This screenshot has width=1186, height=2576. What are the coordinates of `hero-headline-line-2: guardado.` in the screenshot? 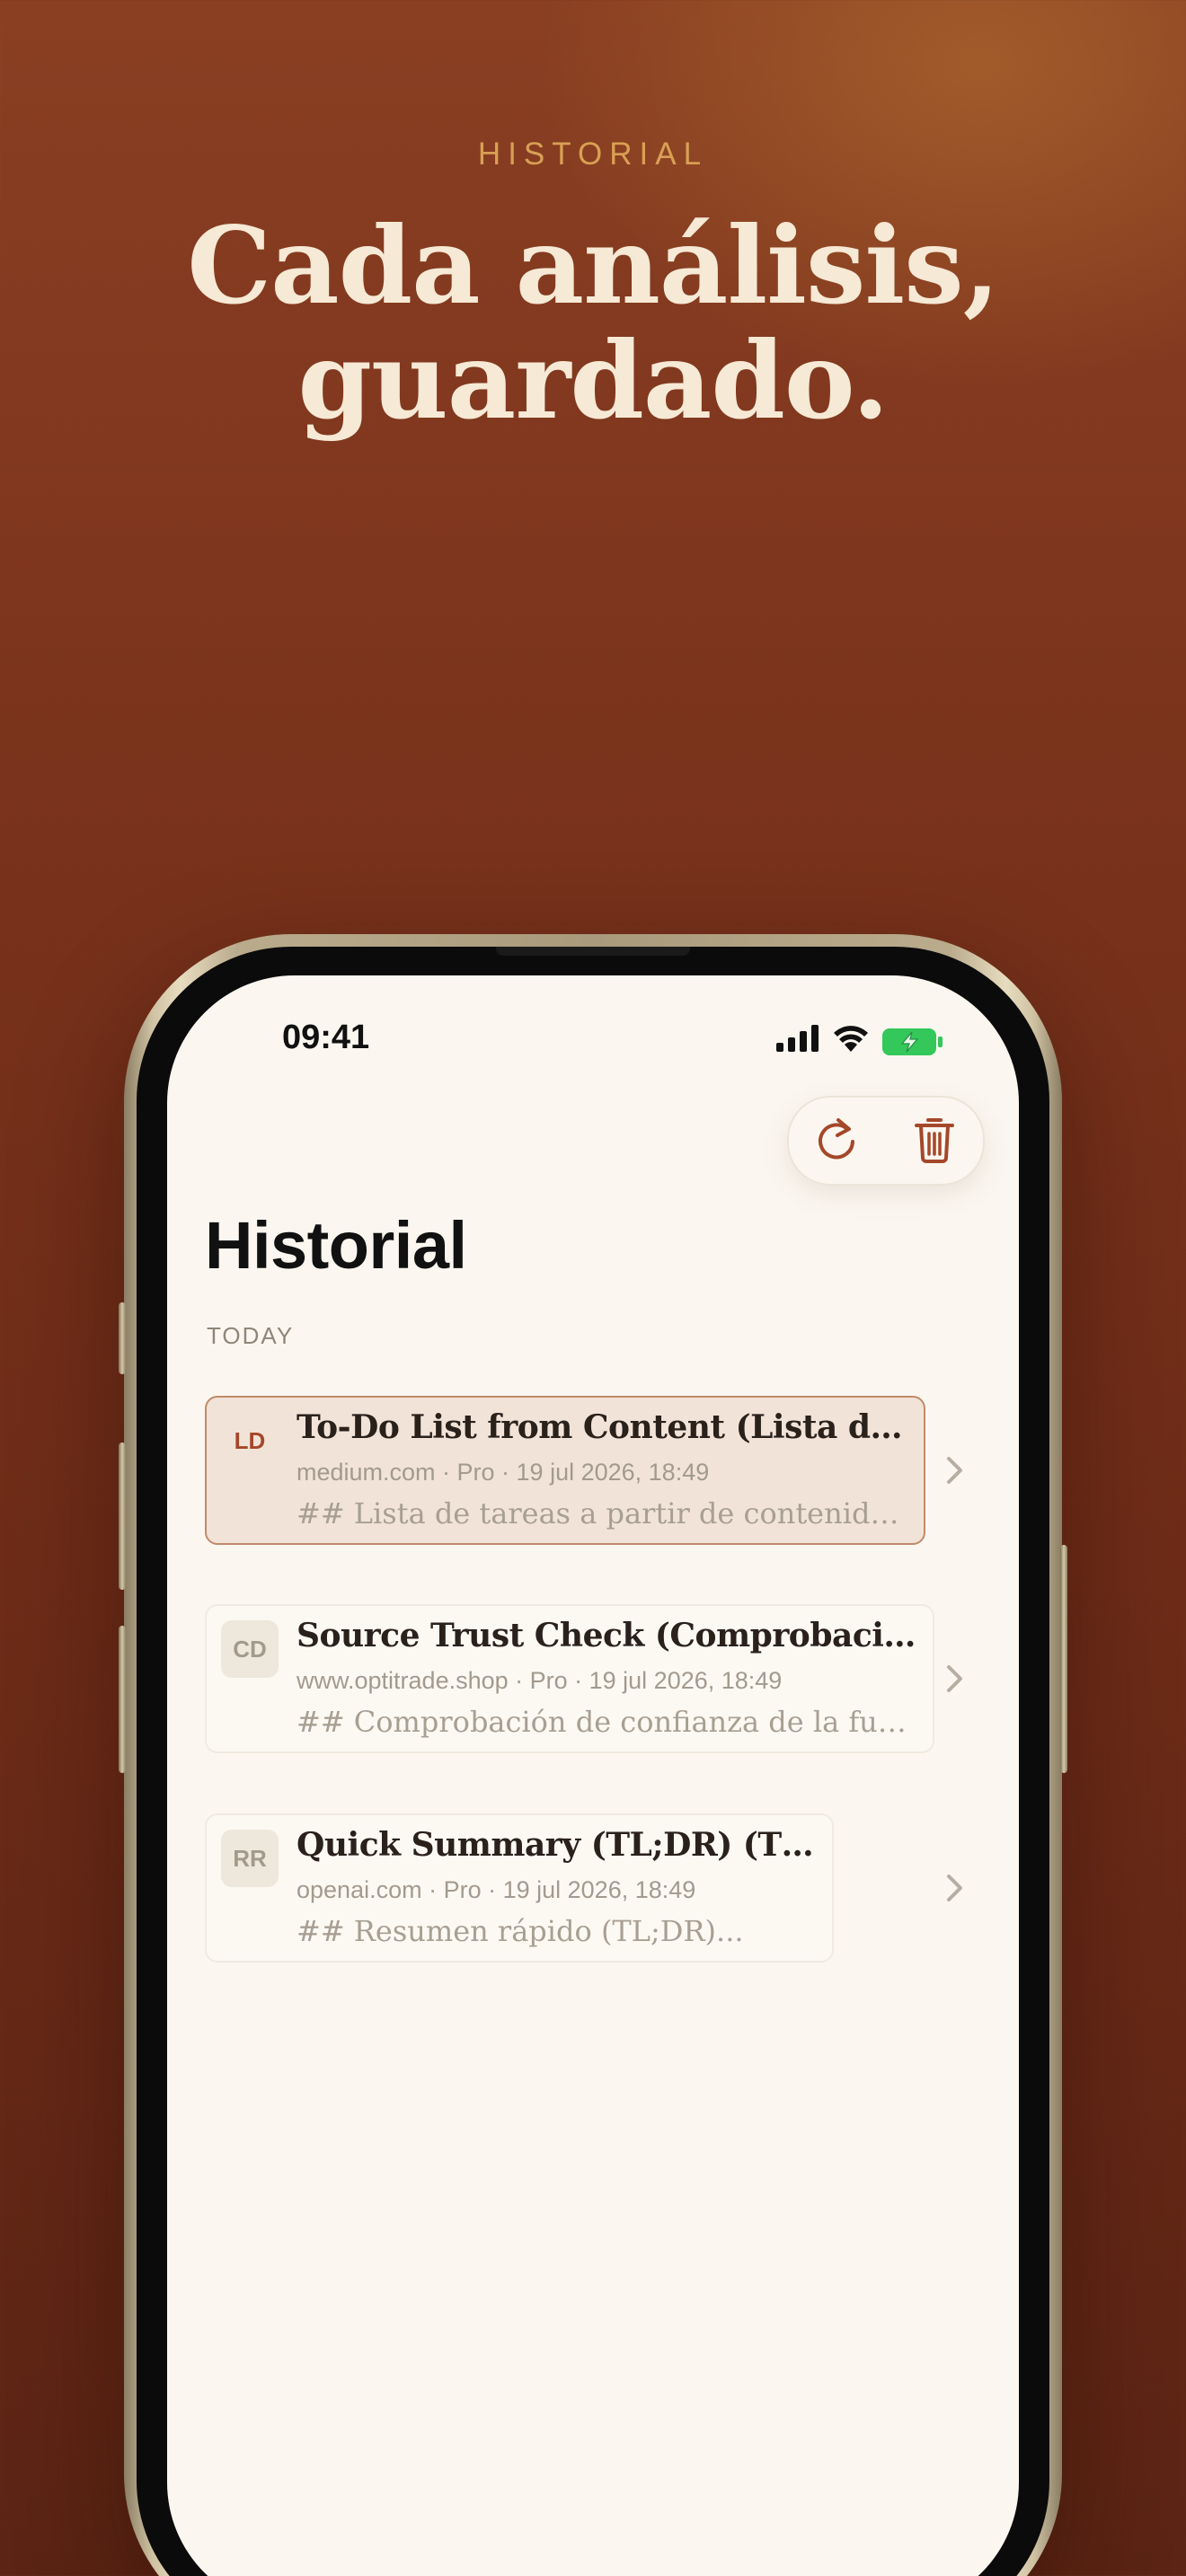 It's located at (593, 380).